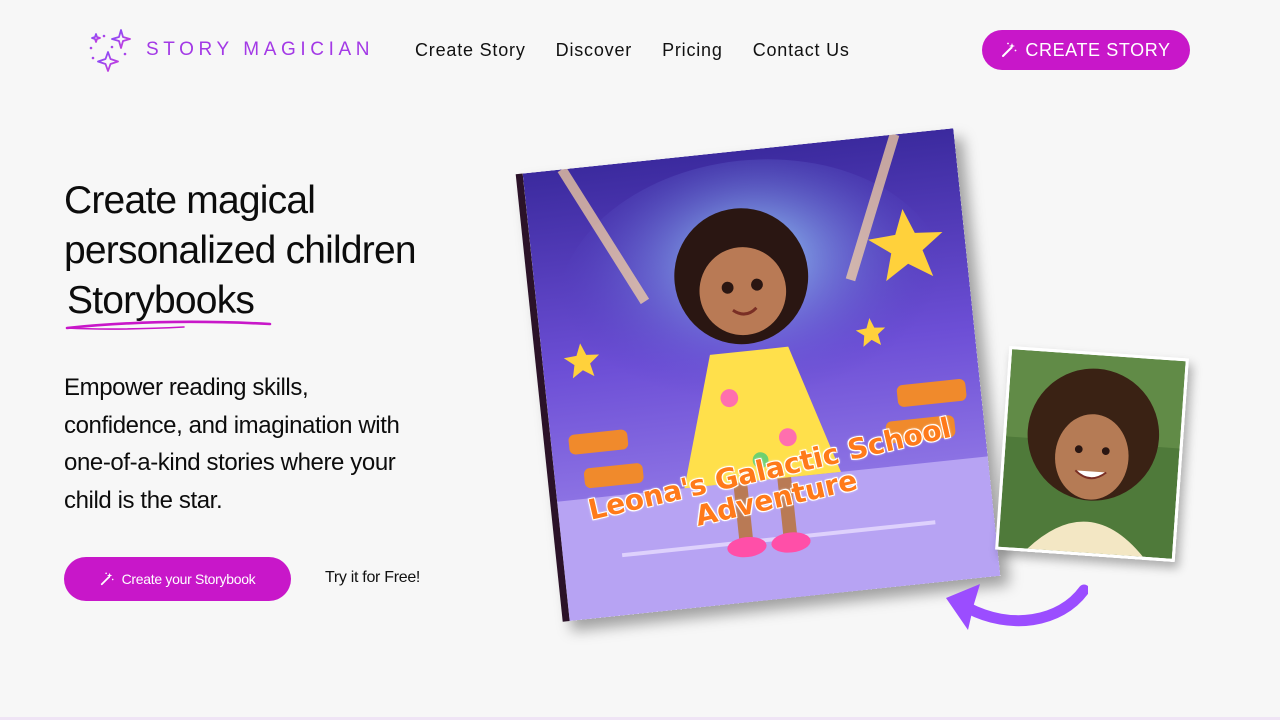  I want to click on create-storybook-button: Create your Storybook, so click(177, 579).